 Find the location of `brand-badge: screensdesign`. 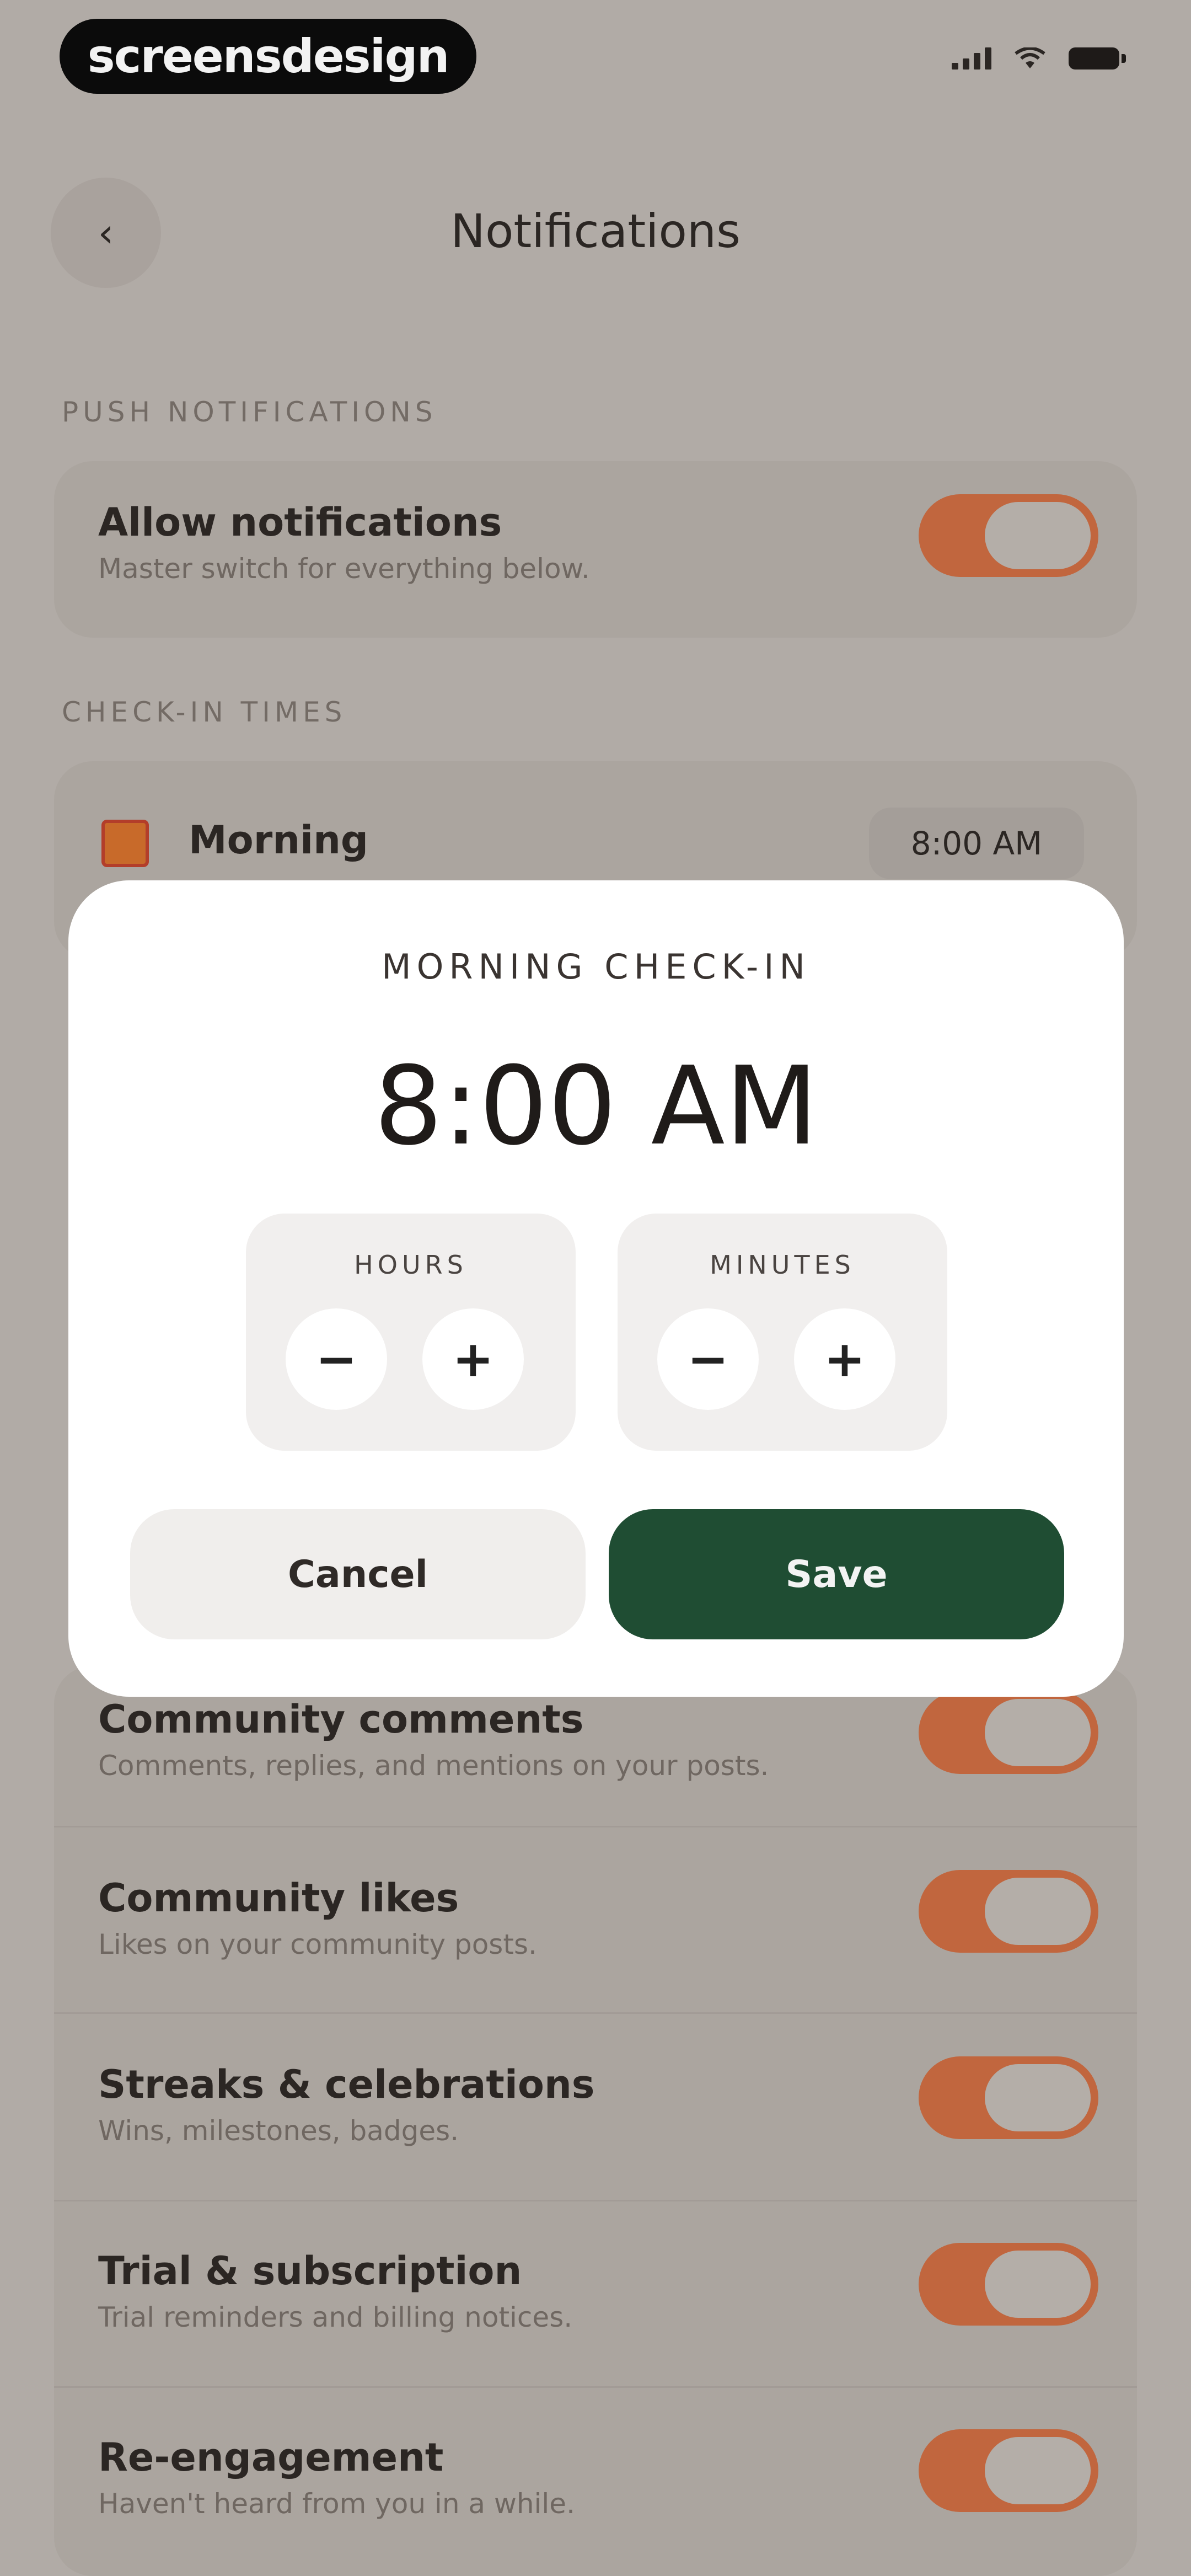

brand-badge: screensdesign is located at coordinates (268, 56).